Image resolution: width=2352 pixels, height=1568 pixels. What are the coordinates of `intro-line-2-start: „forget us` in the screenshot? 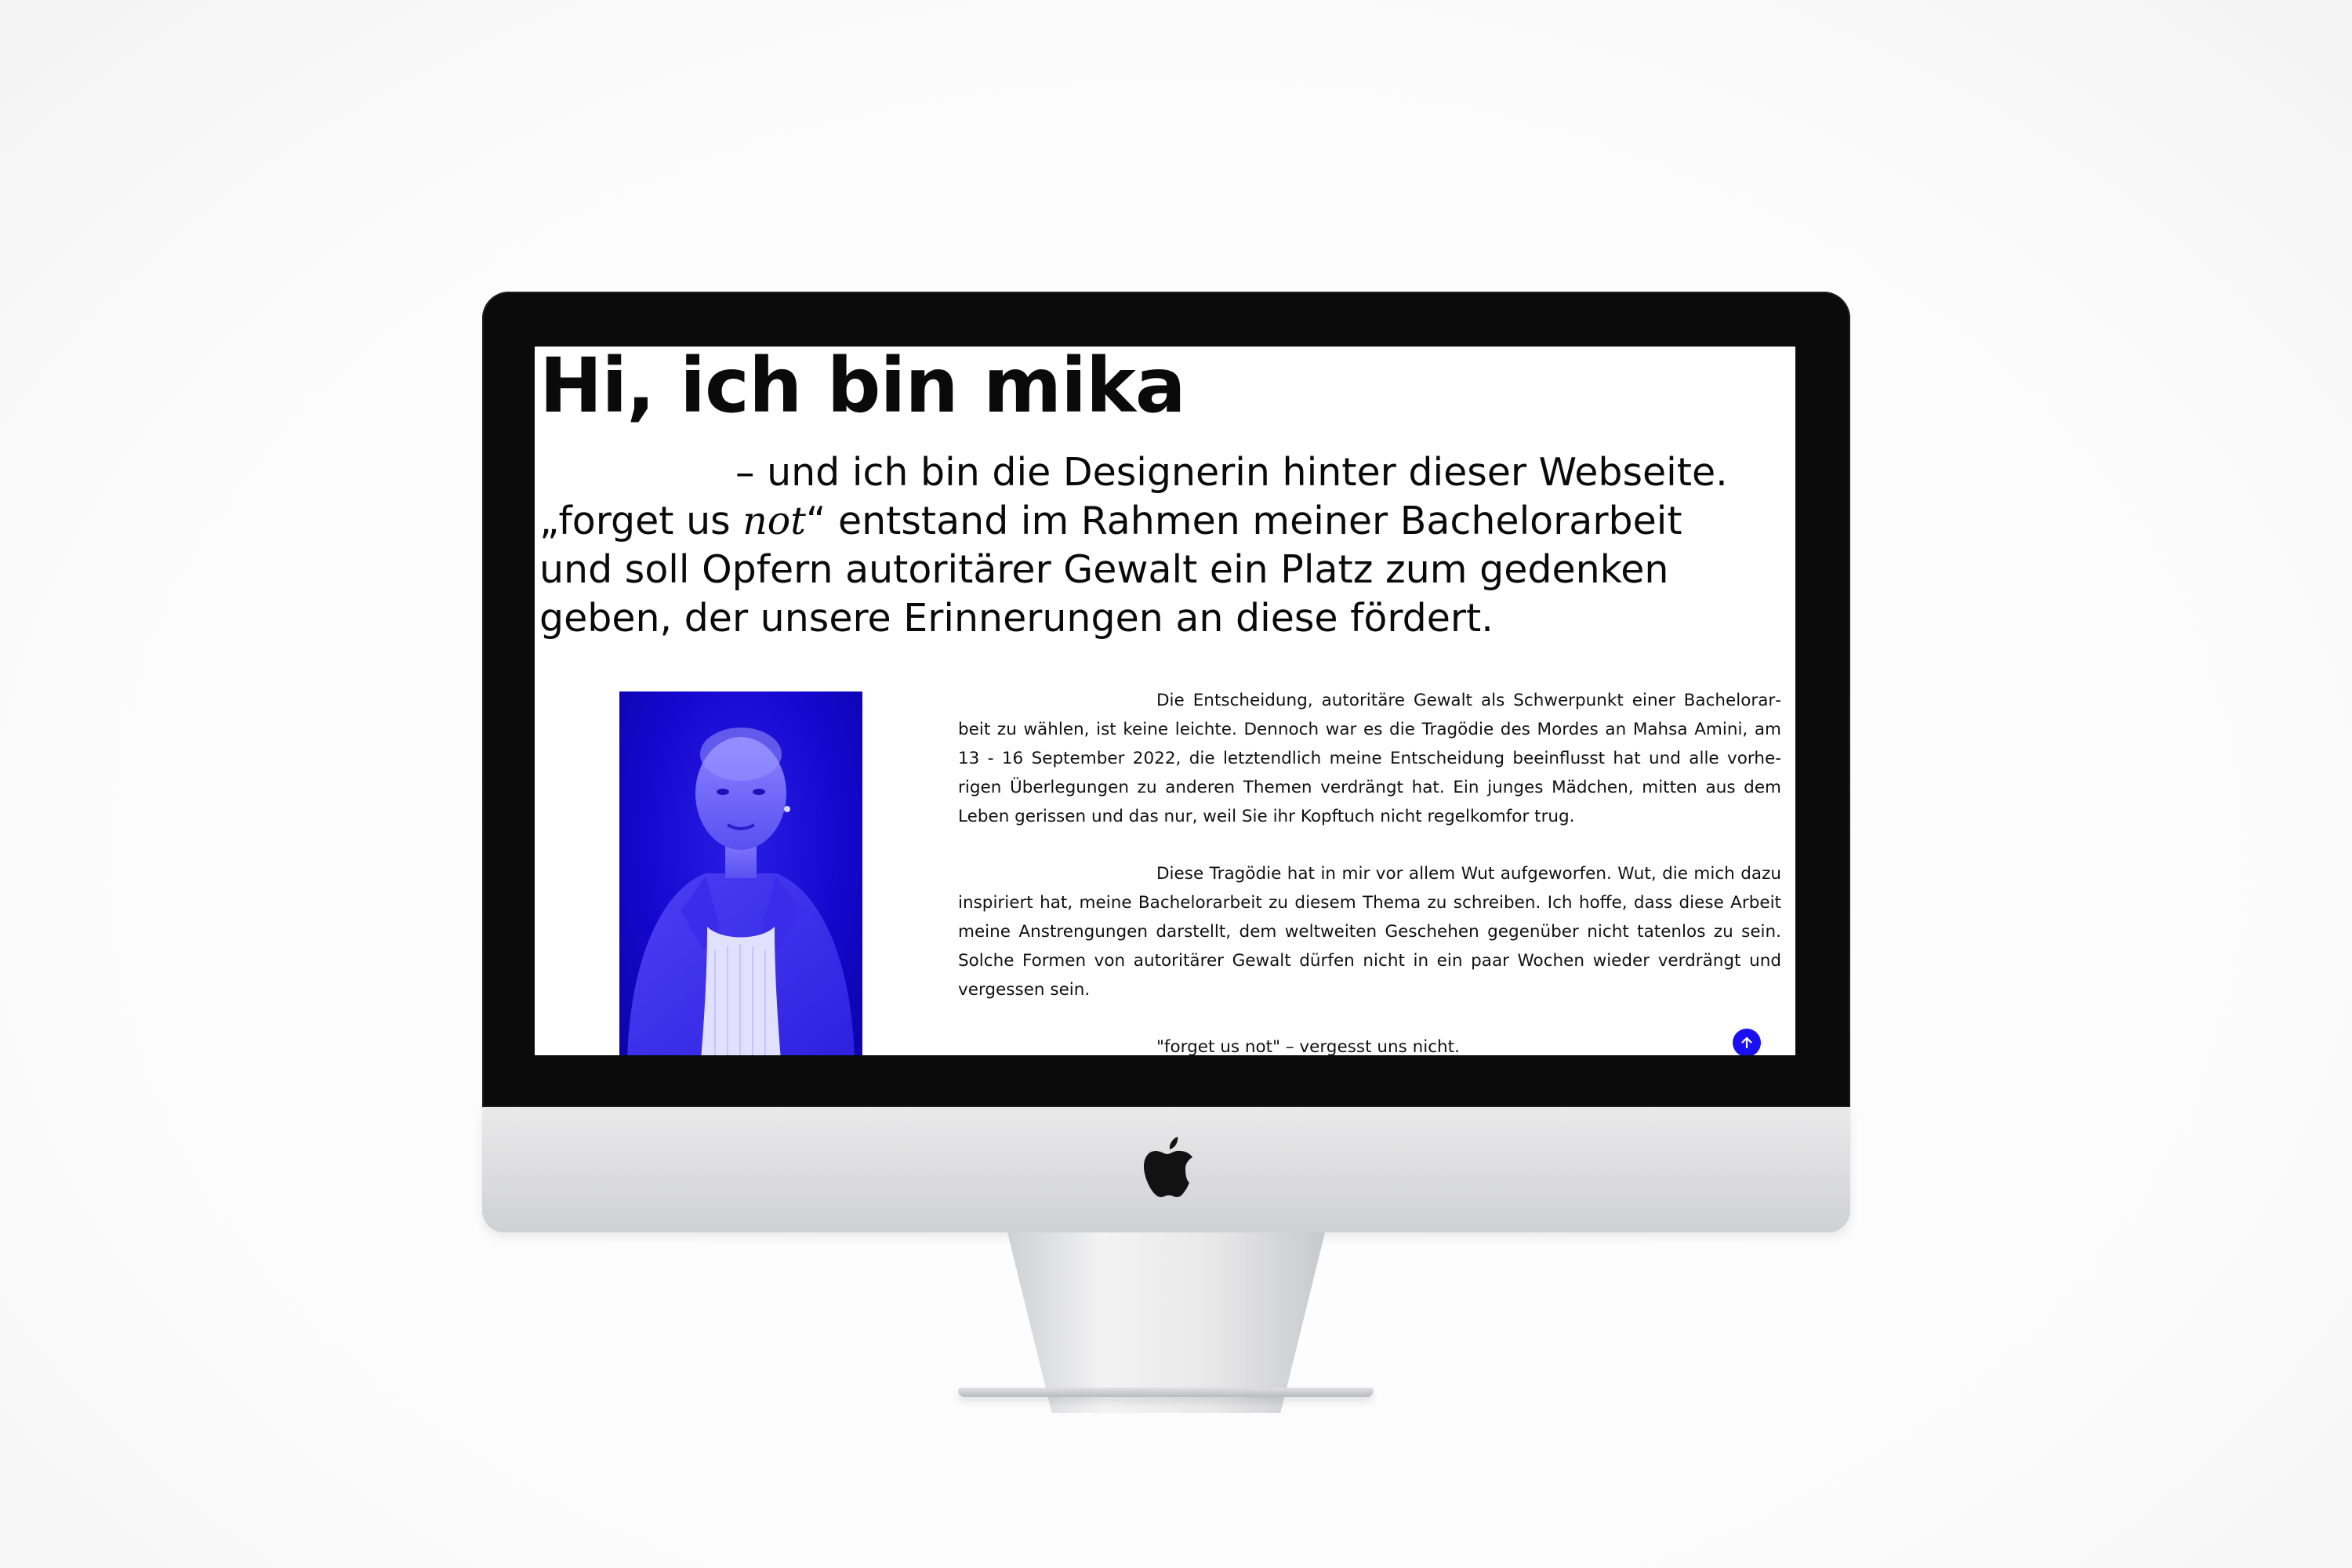 It's located at (641, 521).